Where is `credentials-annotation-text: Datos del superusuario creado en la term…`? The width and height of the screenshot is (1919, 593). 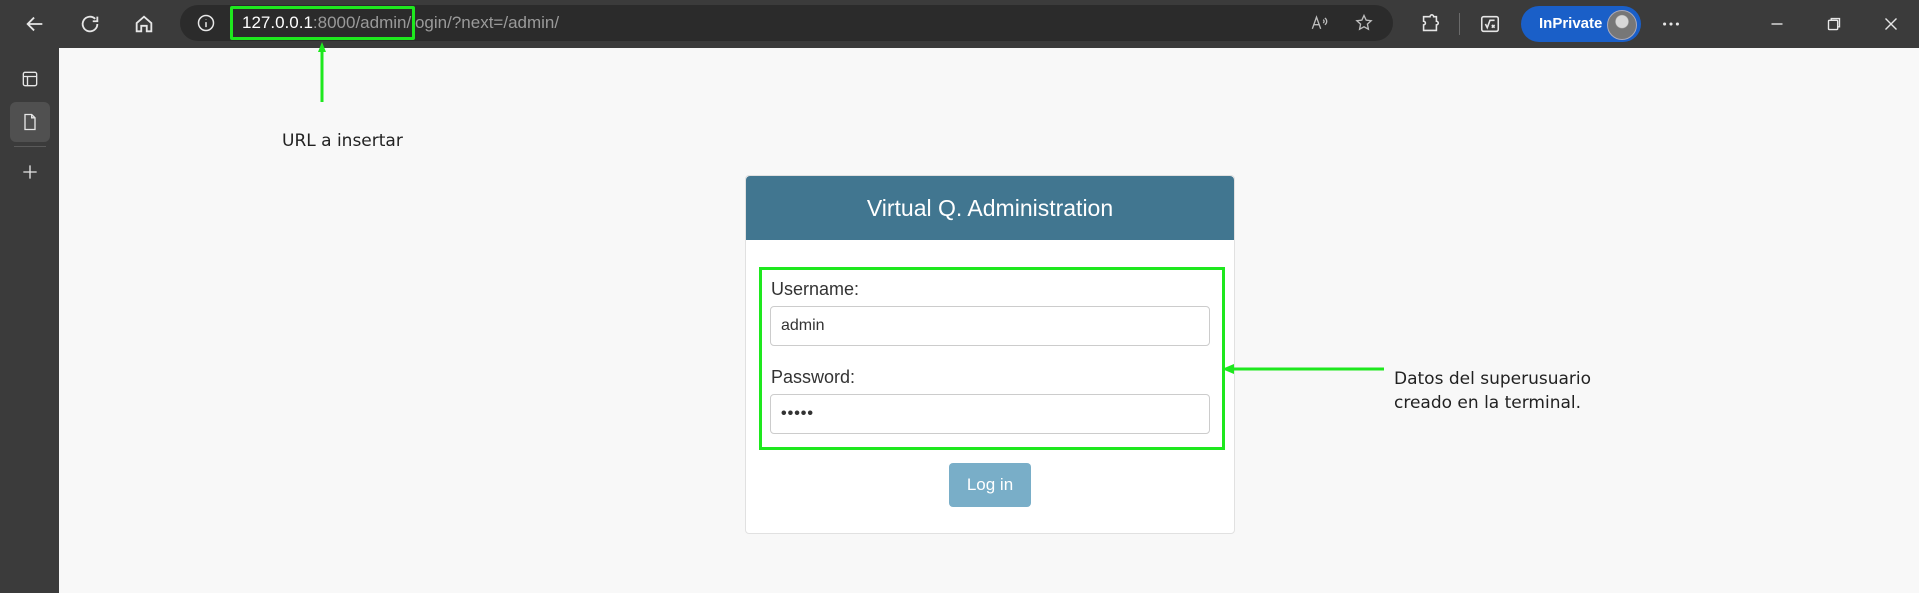 credentials-annotation-text: Datos del superusuario creado en la term… is located at coordinates (1492, 391).